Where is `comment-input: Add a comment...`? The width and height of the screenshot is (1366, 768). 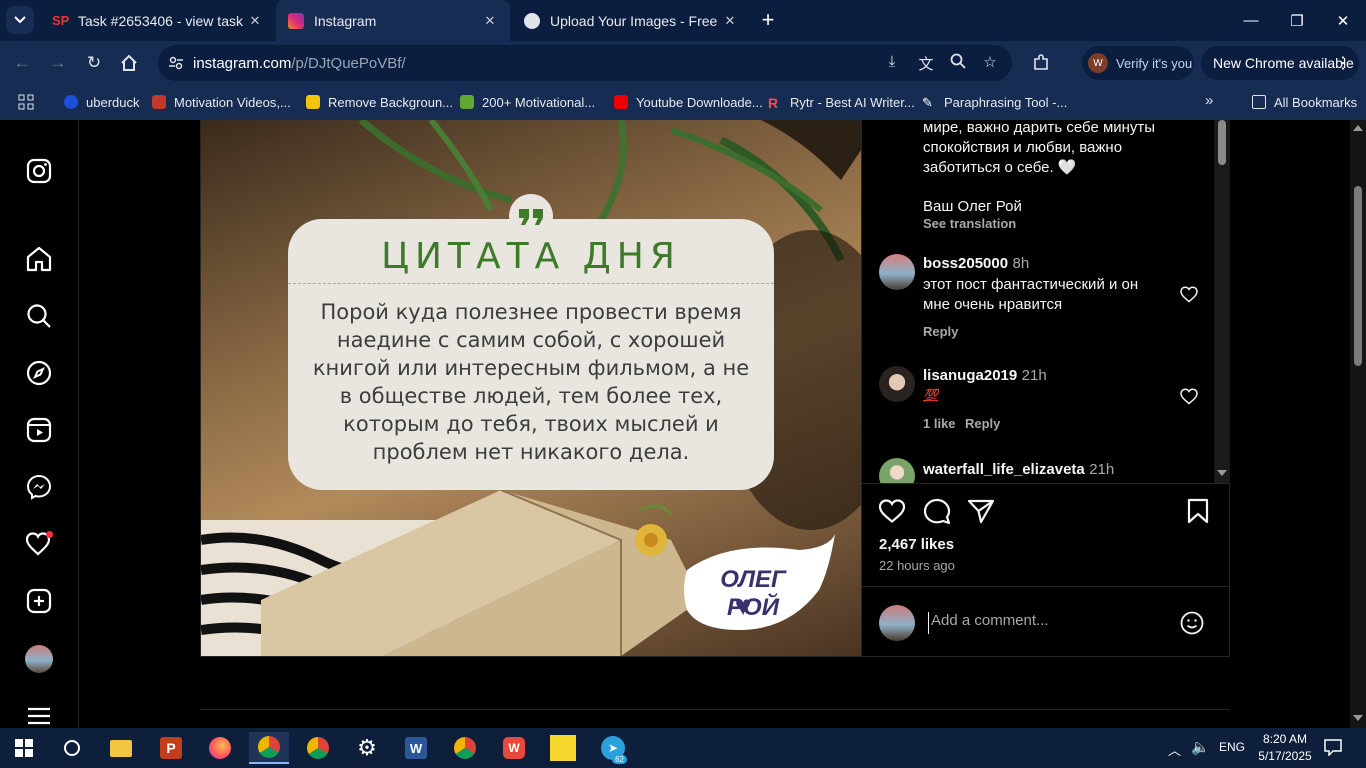 comment-input: Add a comment... is located at coordinates (1048, 623).